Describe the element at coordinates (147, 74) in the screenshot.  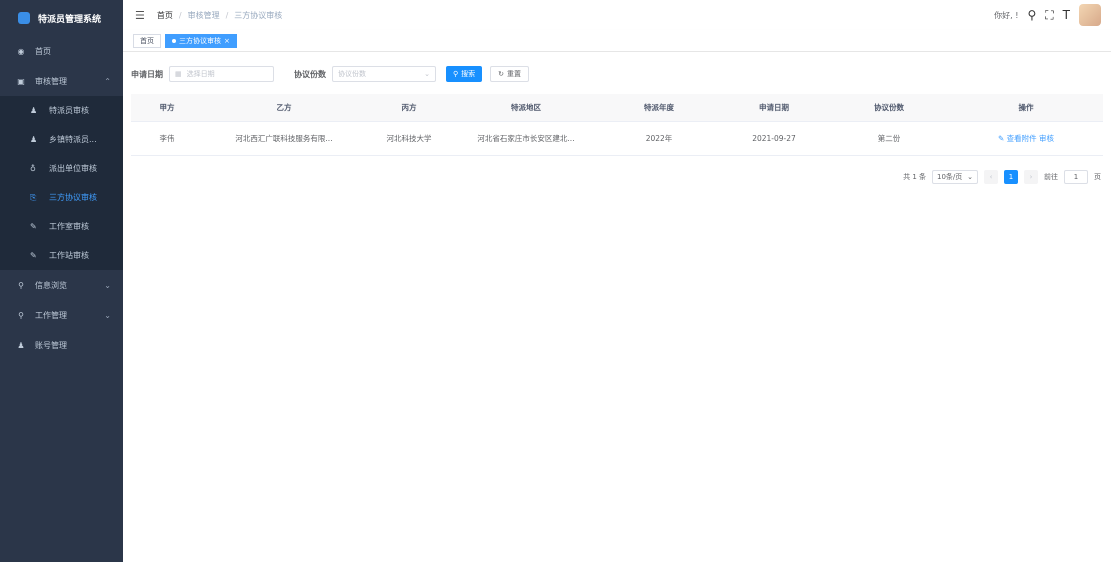
I see `date-label: 申请日期` at that location.